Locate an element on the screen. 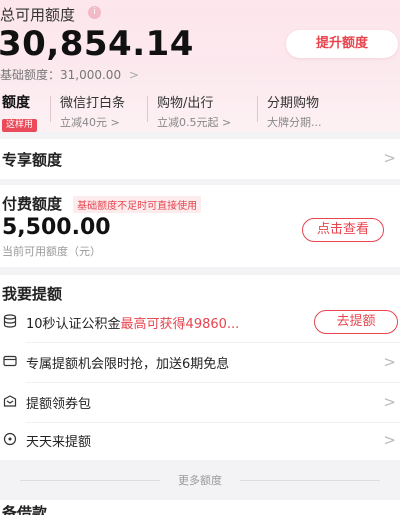 The image size is (400, 515). pill-title: 额度 is located at coordinates (16, 103).